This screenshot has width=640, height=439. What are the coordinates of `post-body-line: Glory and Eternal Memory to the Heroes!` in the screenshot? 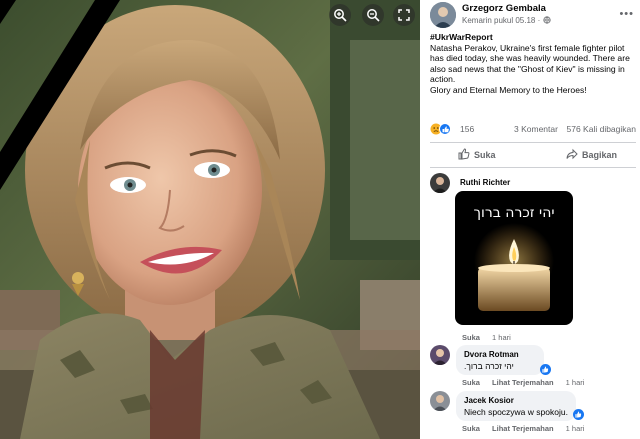 It's located at (508, 89).